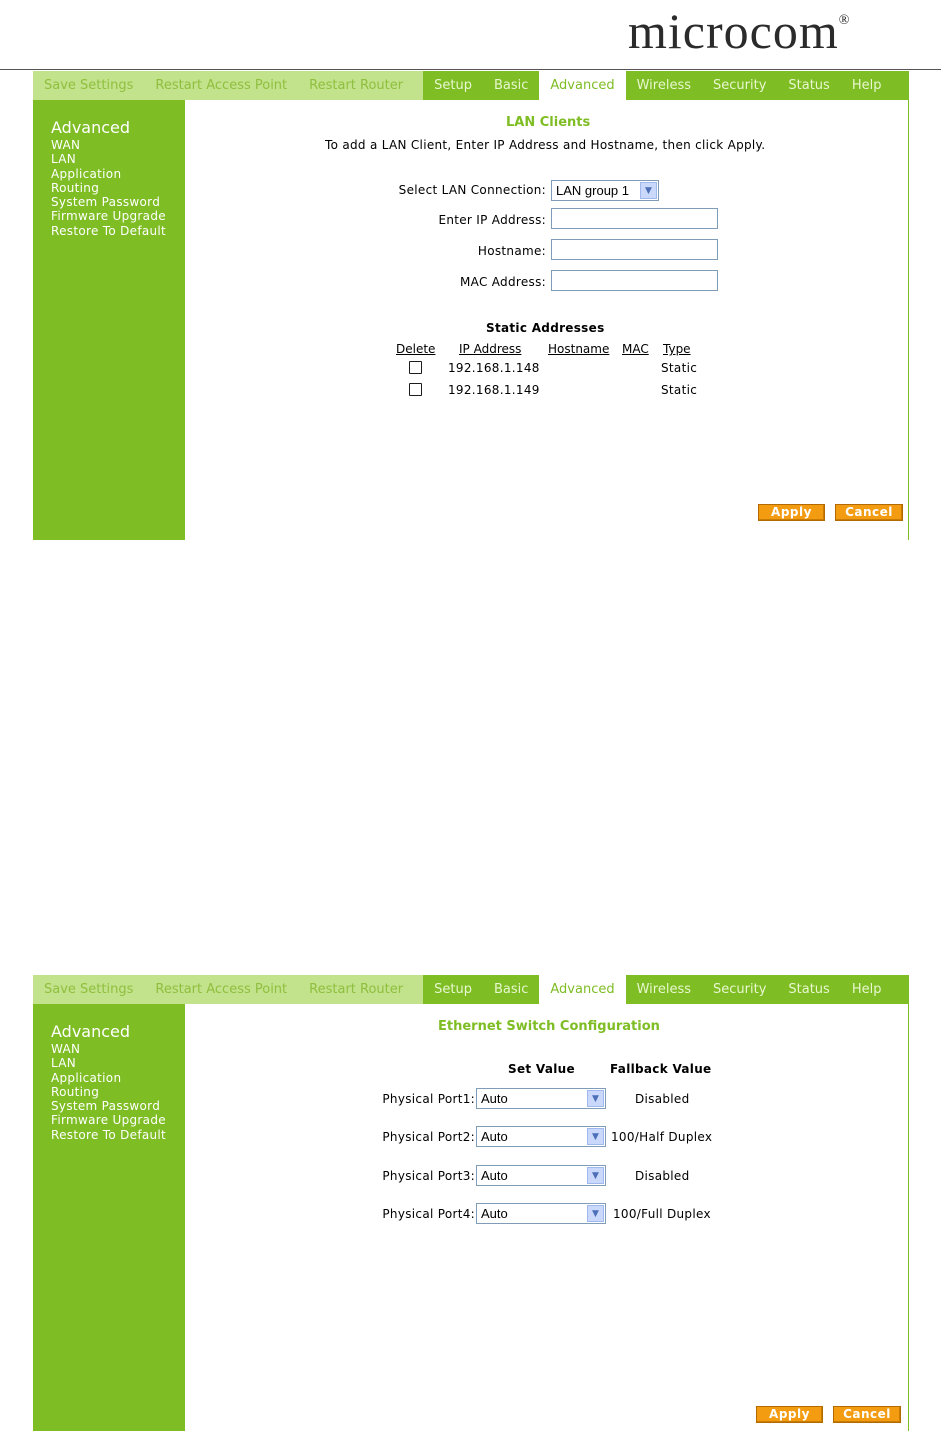  I want to click on col-delete: Delete, so click(415, 349).